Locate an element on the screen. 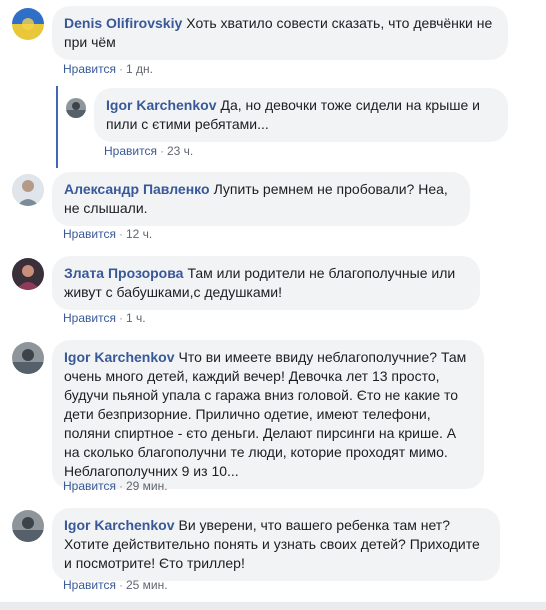  comment-author: Denis Olifirovskiy is located at coordinates (123, 23).